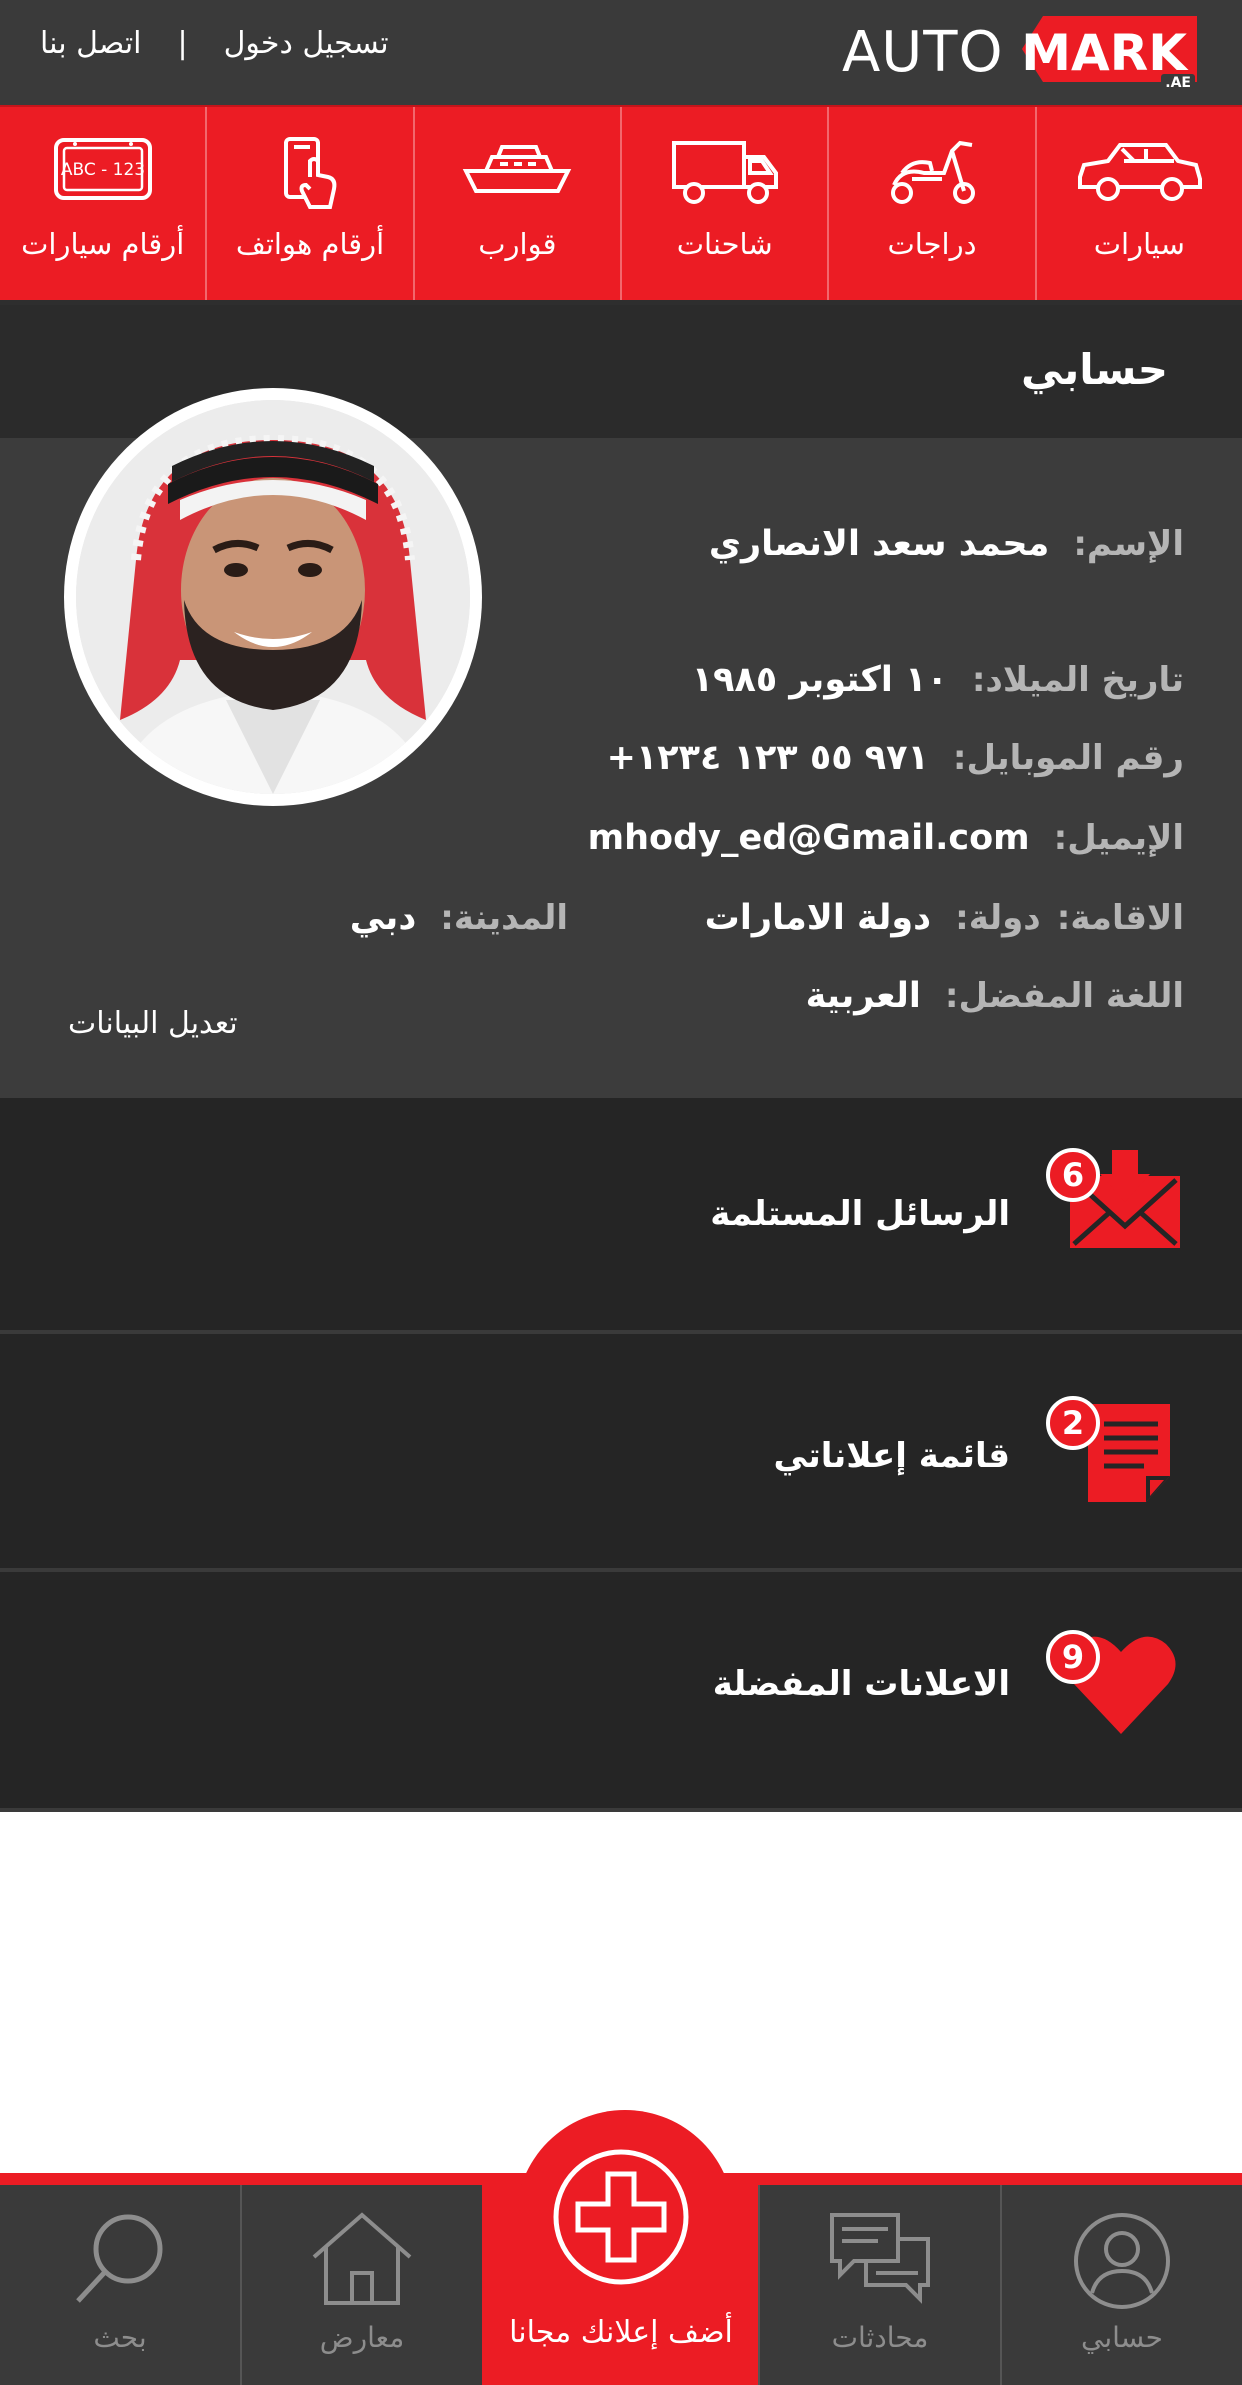 The width and height of the screenshot is (1242, 2385). What do you see at coordinates (1019, 54) in the screenshot?
I see `automark-logo: AUTO MARK .AE` at bounding box center [1019, 54].